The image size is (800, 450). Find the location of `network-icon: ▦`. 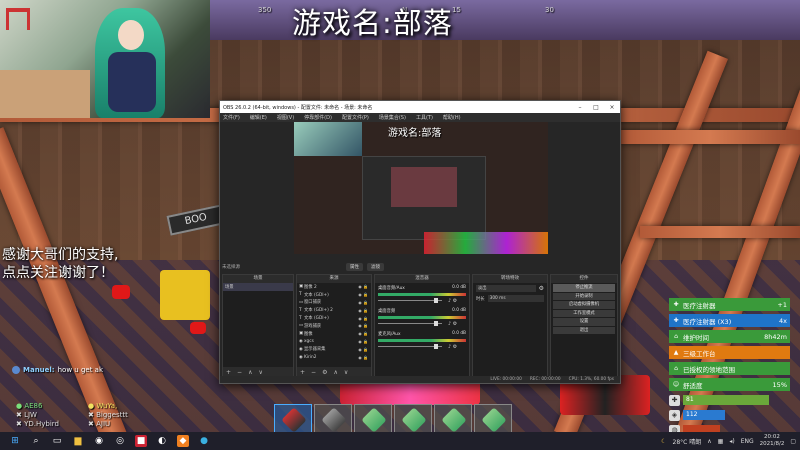

network-icon: ▦ is located at coordinates (721, 441).